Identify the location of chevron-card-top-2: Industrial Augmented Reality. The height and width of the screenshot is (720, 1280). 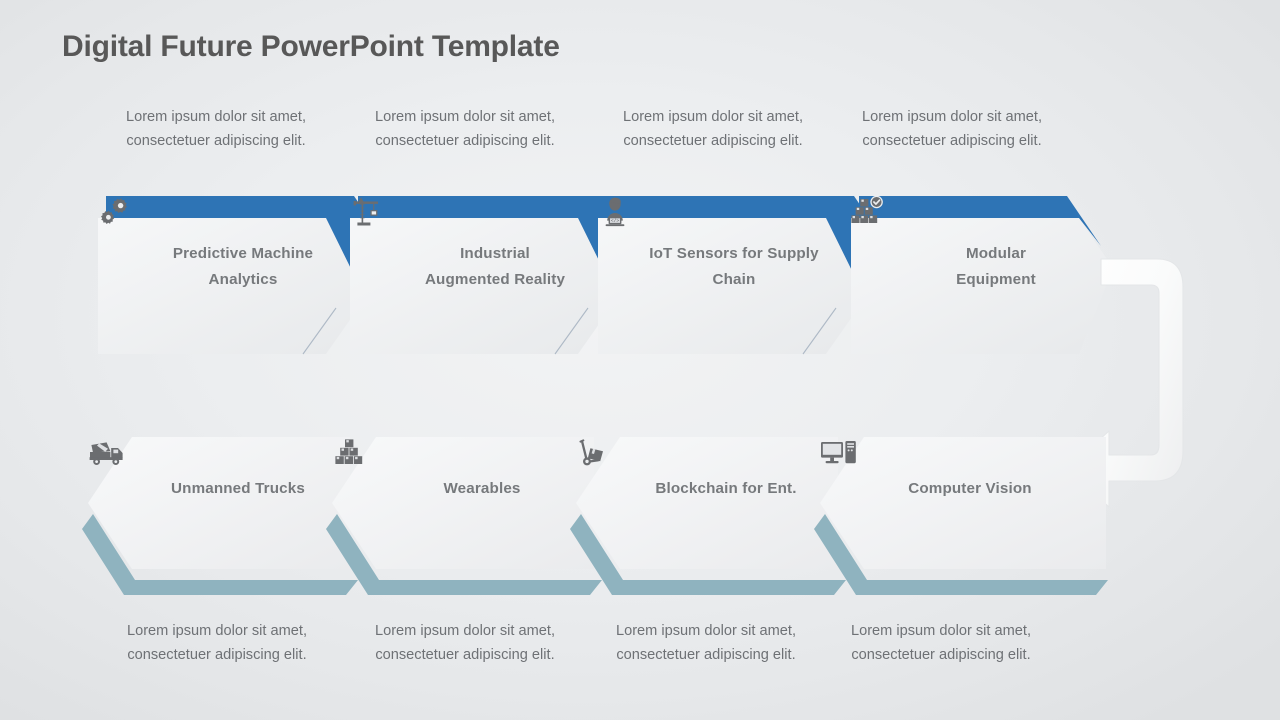
(495, 275).